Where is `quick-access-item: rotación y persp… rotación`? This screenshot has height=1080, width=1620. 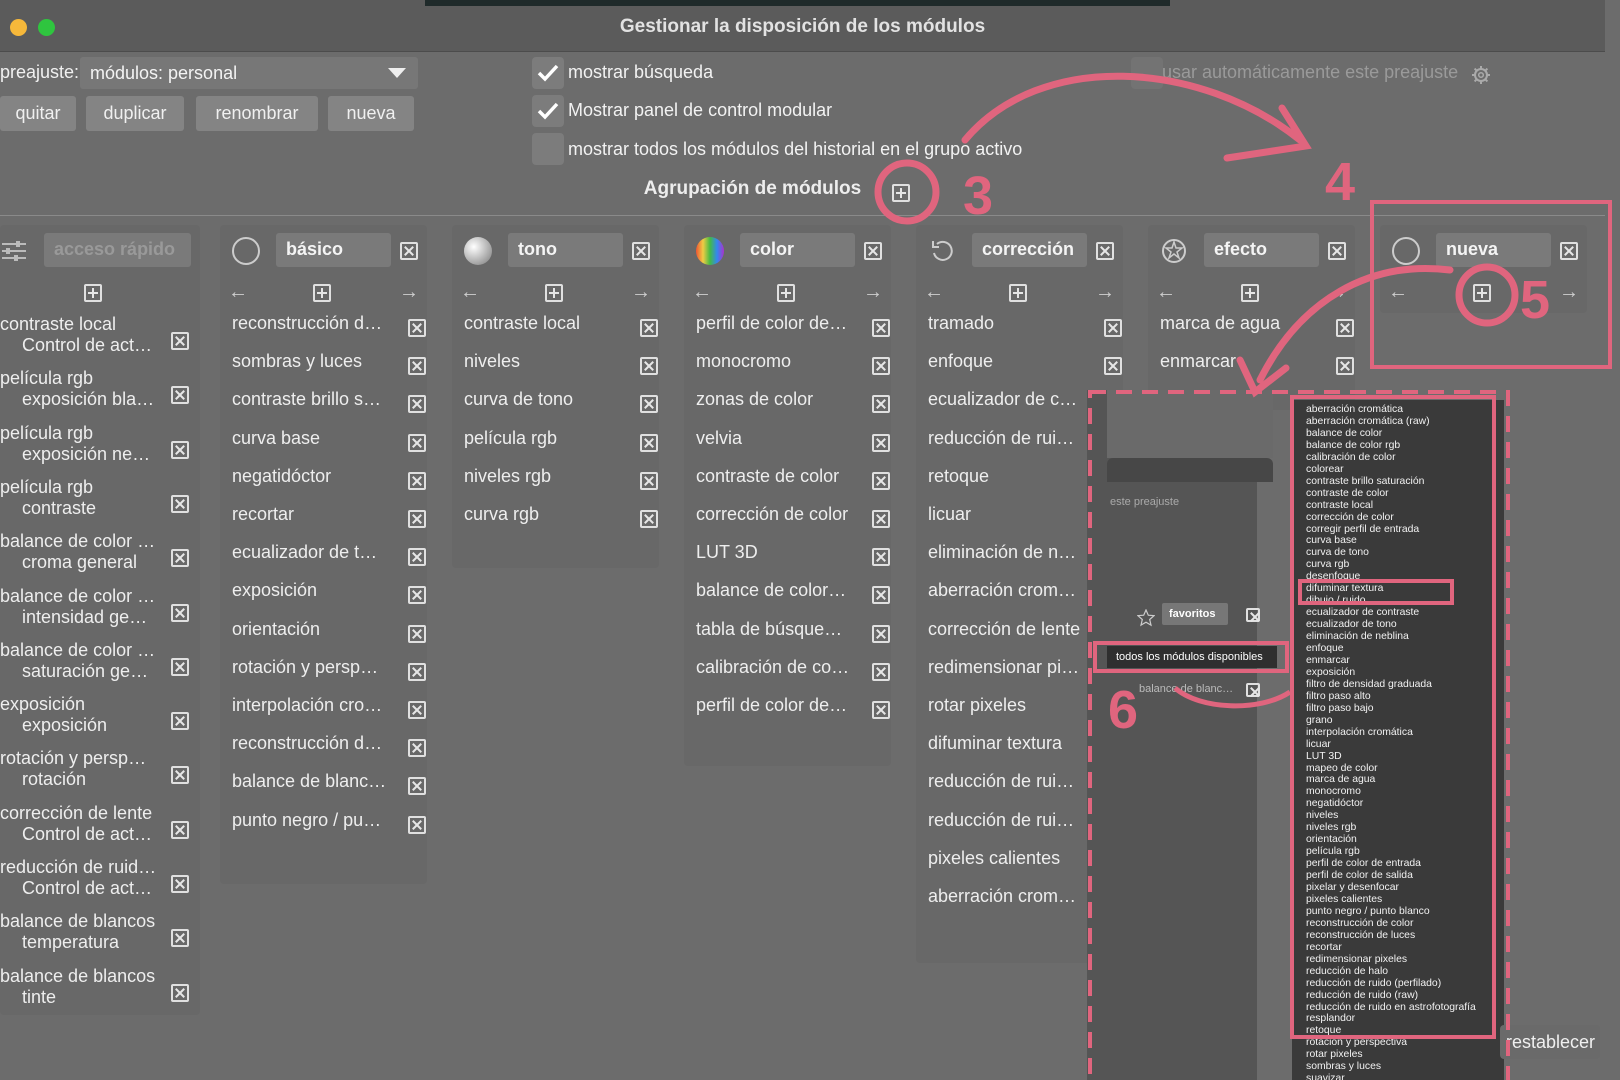 quick-access-item: rotación y persp… rotación is located at coordinates (95, 774).